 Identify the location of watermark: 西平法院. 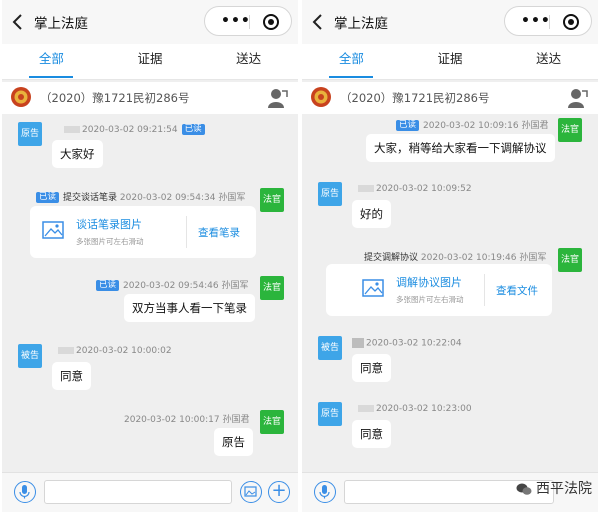
(554, 488).